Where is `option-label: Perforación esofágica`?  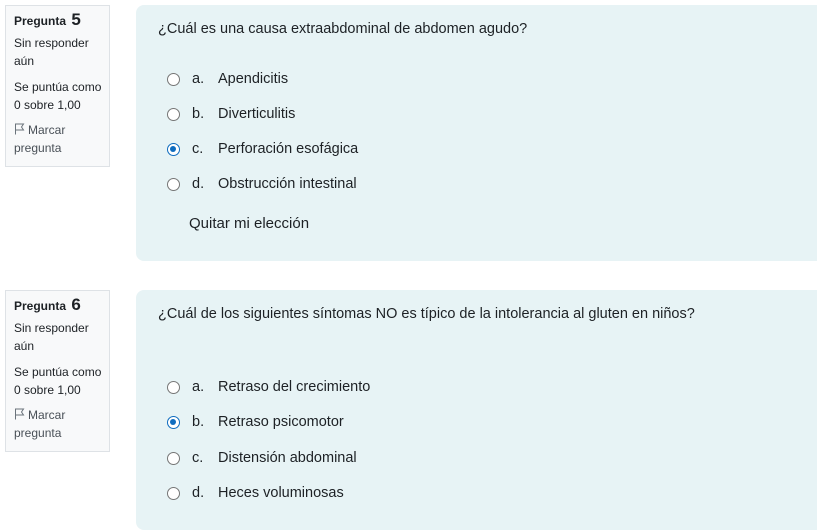
option-label: Perforación esofágica is located at coordinates (288, 149).